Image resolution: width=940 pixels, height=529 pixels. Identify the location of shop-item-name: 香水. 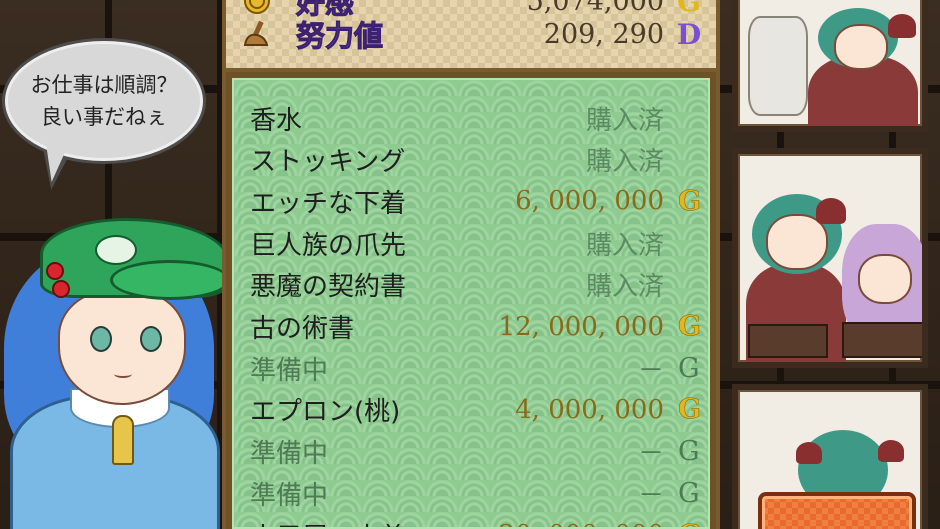
(276, 120).